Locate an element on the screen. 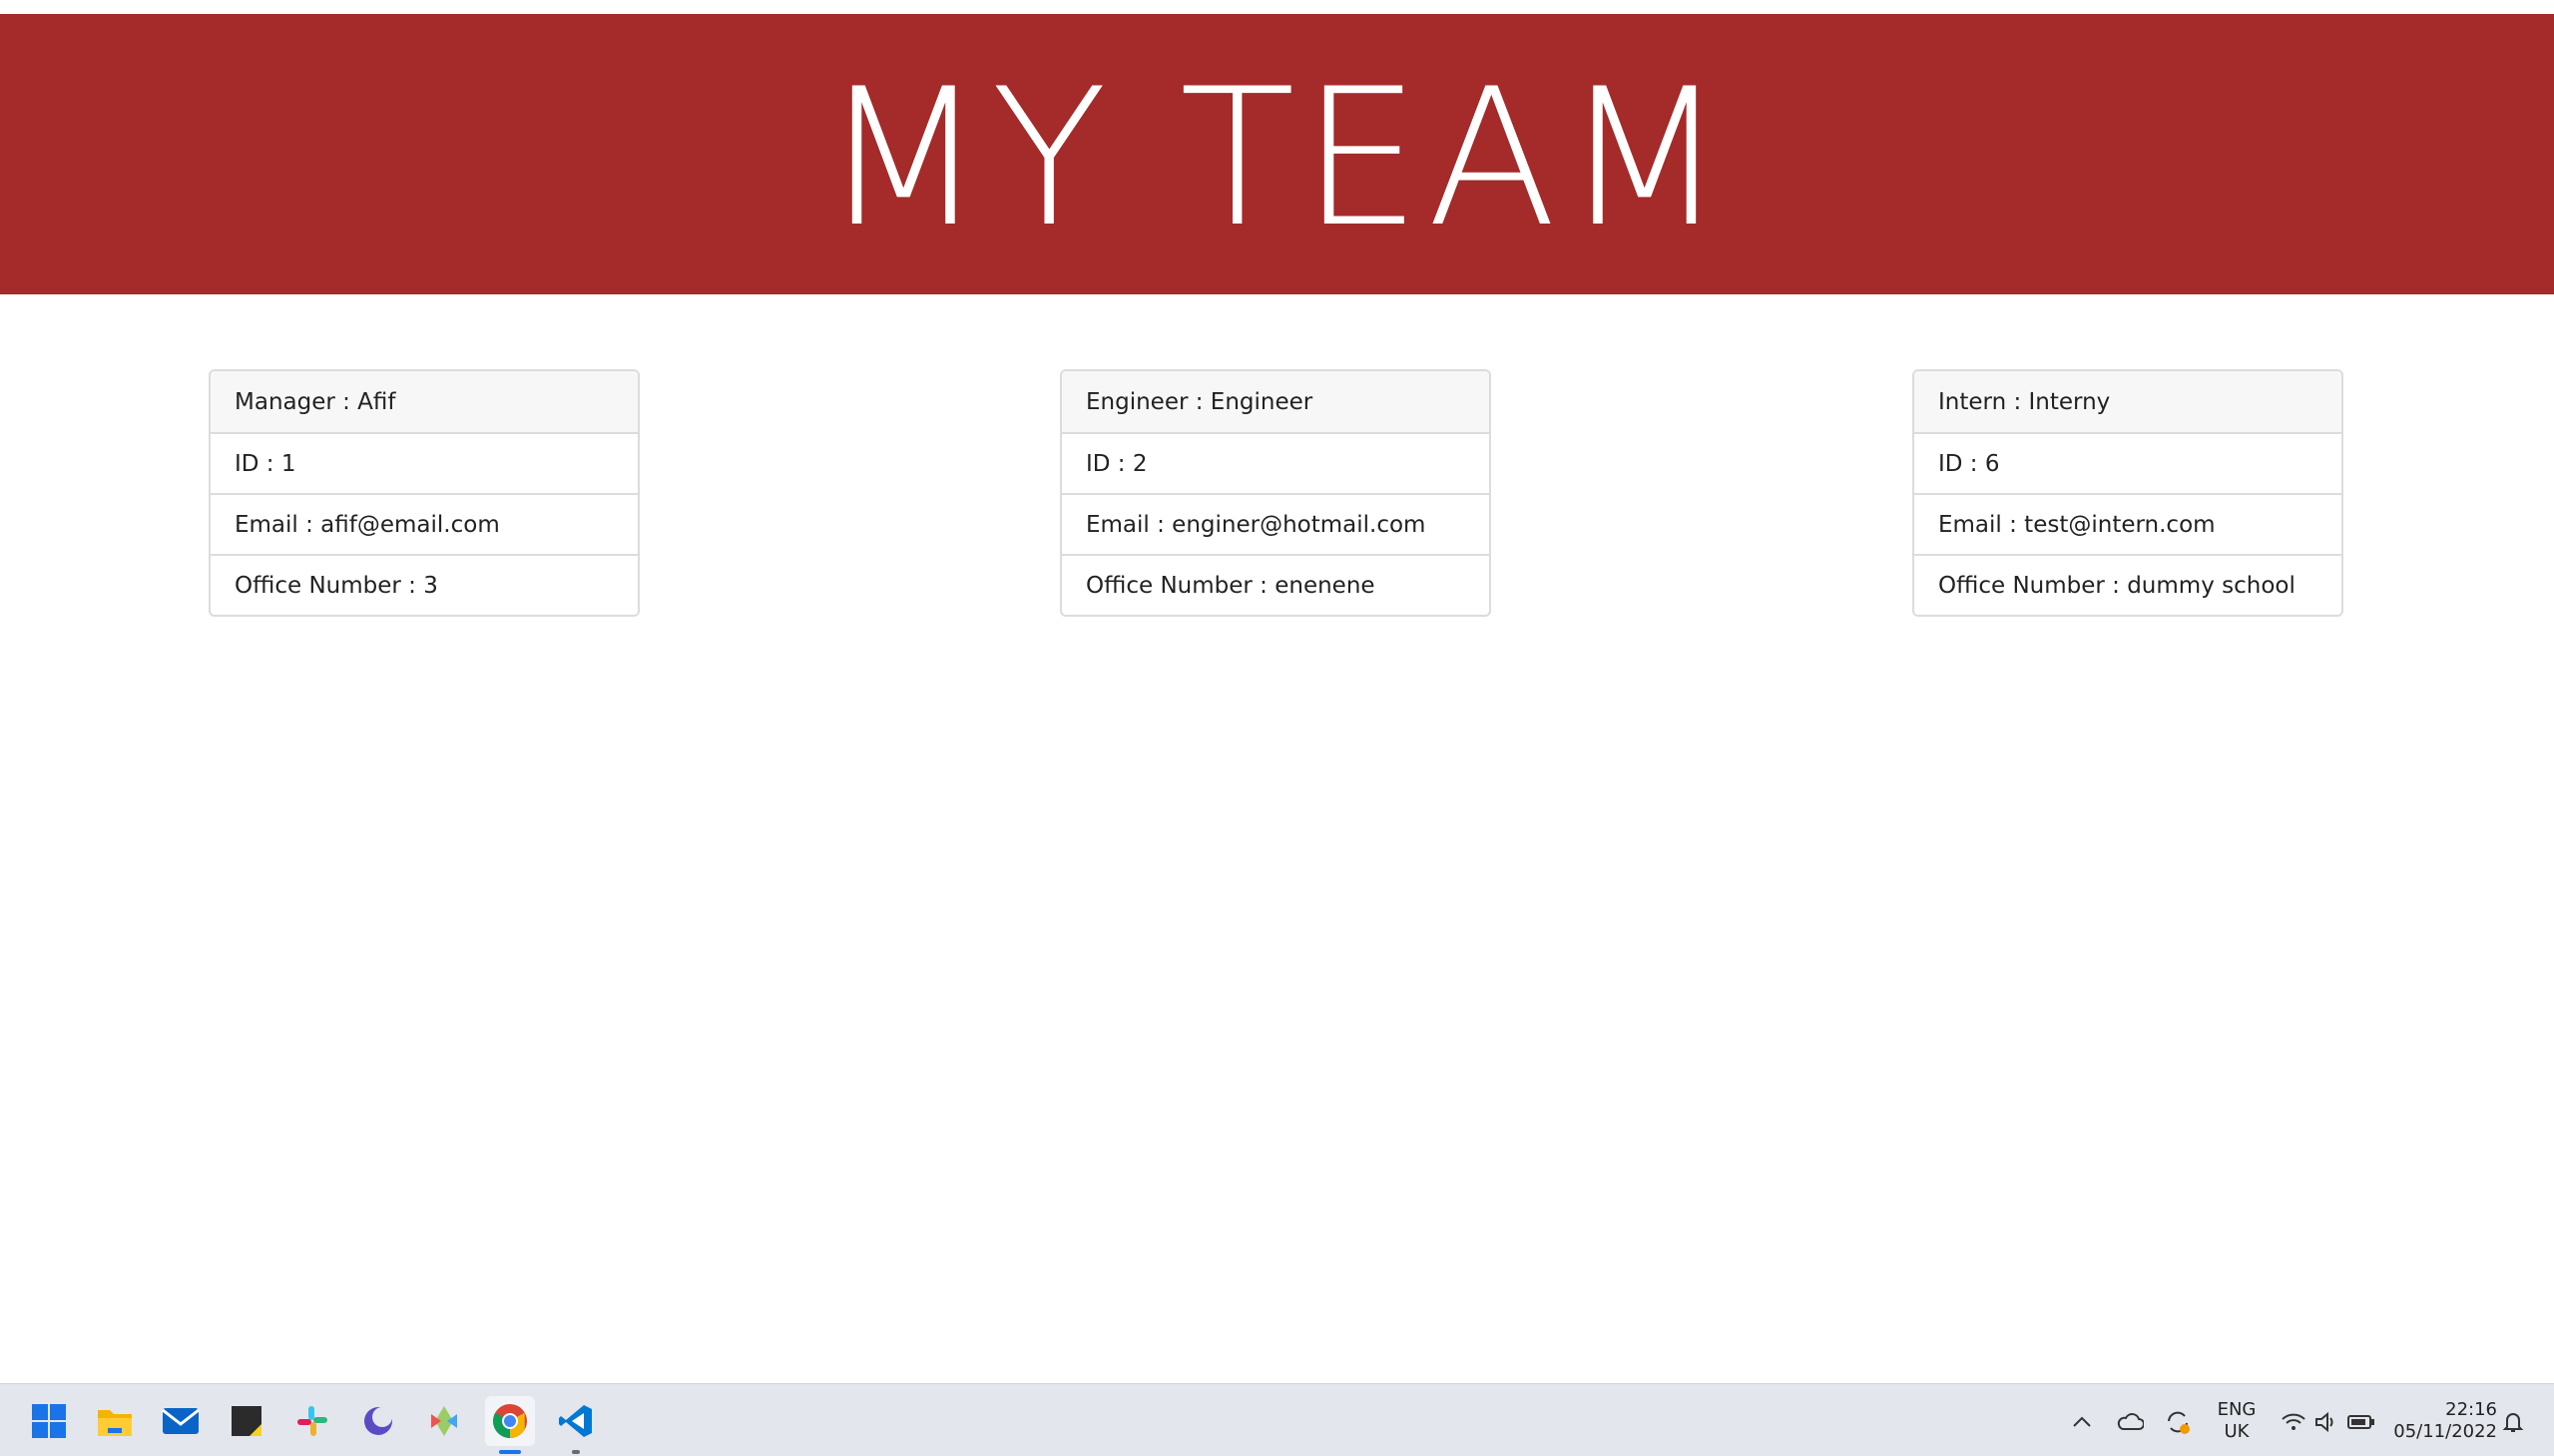 The height and width of the screenshot is (1456, 2554). card-title: Engineer is located at coordinates (1275, 401).